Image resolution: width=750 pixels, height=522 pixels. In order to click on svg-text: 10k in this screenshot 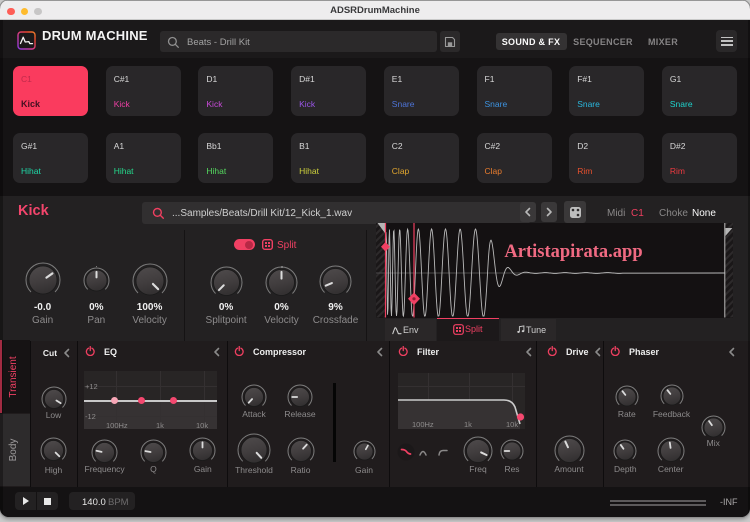, I will do `click(512, 424)`.